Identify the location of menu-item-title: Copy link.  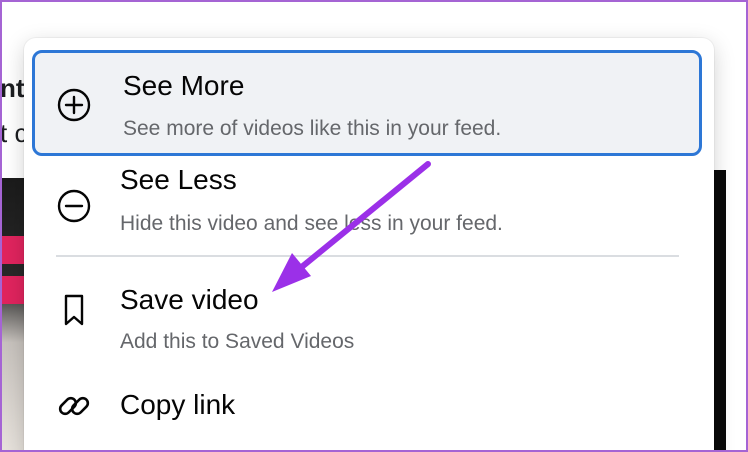
(178, 404).